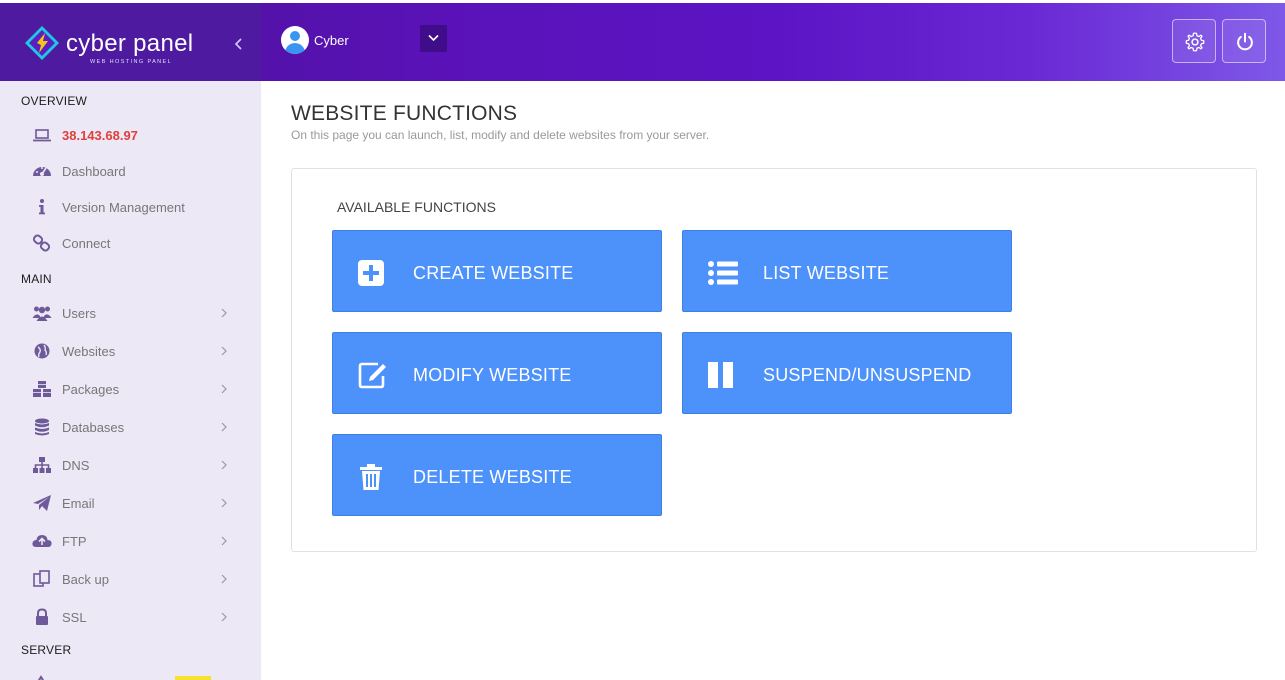 The height and width of the screenshot is (680, 1285). What do you see at coordinates (42, 389) in the screenshot?
I see `cubes-icon` at bounding box center [42, 389].